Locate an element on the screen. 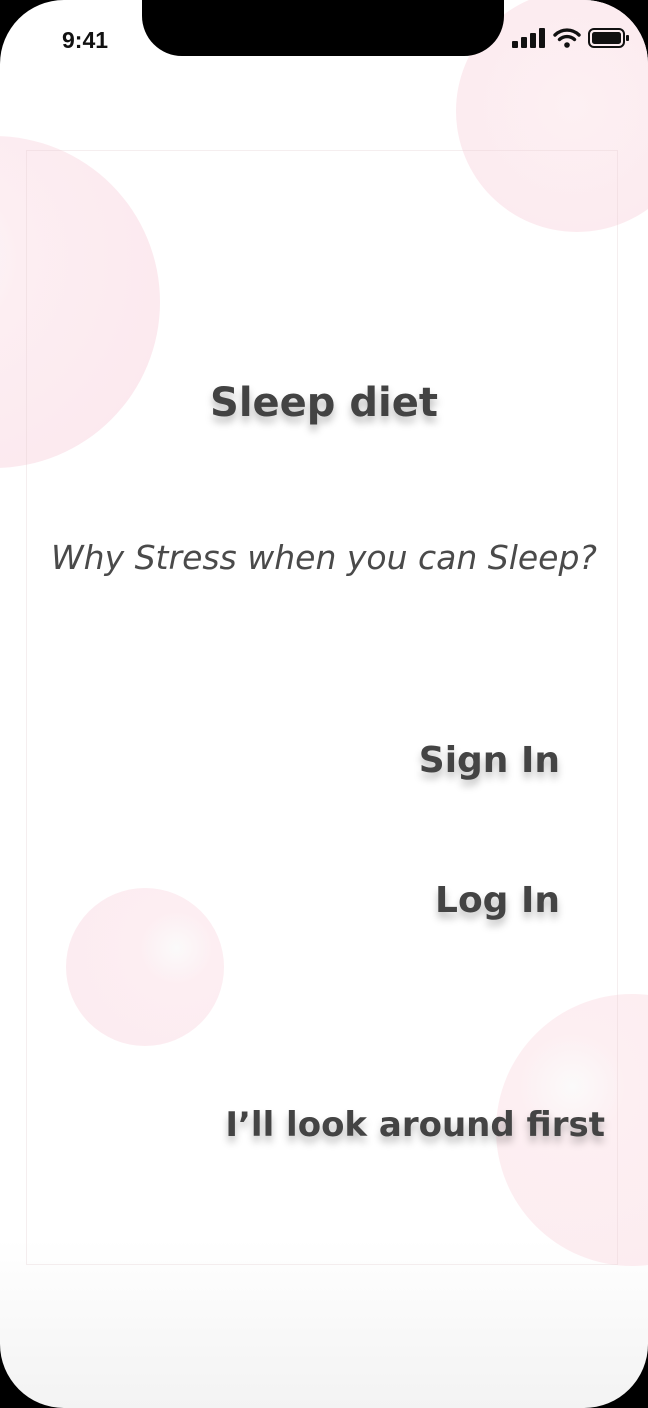 The height and width of the screenshot is (1408, 648). log-in-button: Log In is located at coordinates (497, 900).